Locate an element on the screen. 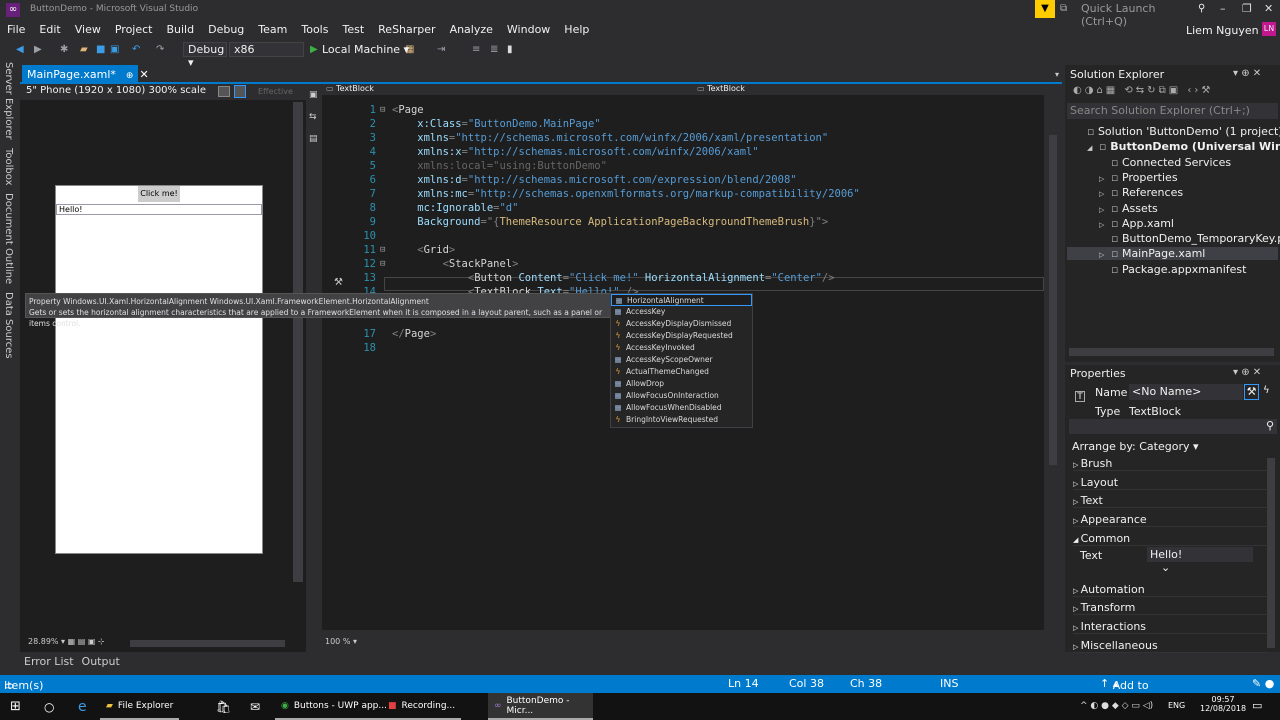 The image size is (1280, 720). swap-panes-icon: ▣ is located at coordinates (313, 95).